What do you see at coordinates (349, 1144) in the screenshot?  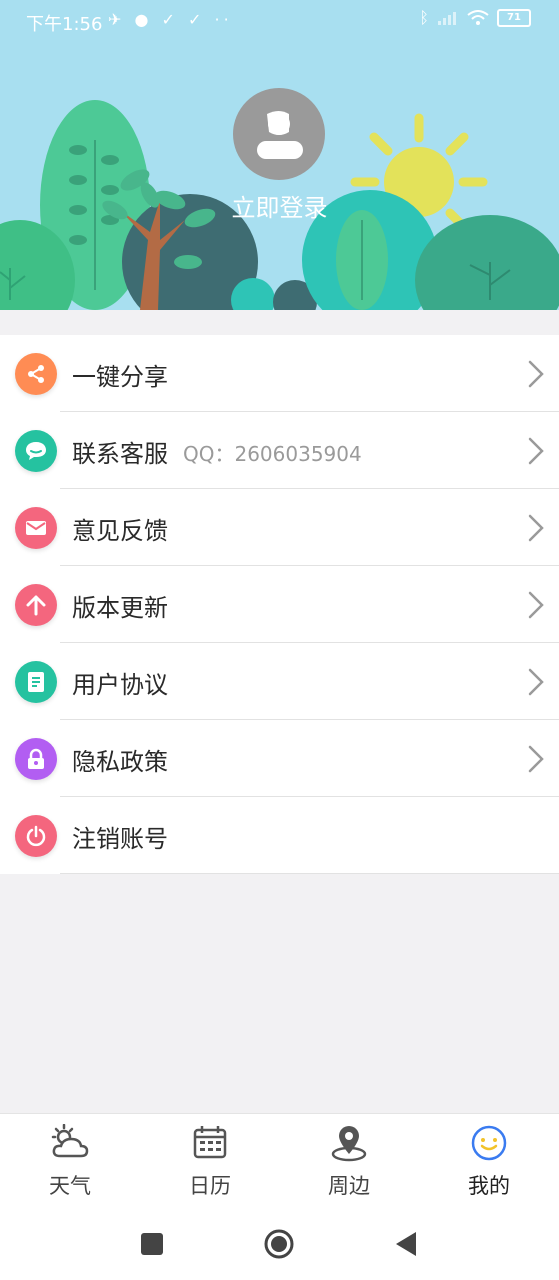 I see `location-pin-icon` at bounding box center [349, 1144].